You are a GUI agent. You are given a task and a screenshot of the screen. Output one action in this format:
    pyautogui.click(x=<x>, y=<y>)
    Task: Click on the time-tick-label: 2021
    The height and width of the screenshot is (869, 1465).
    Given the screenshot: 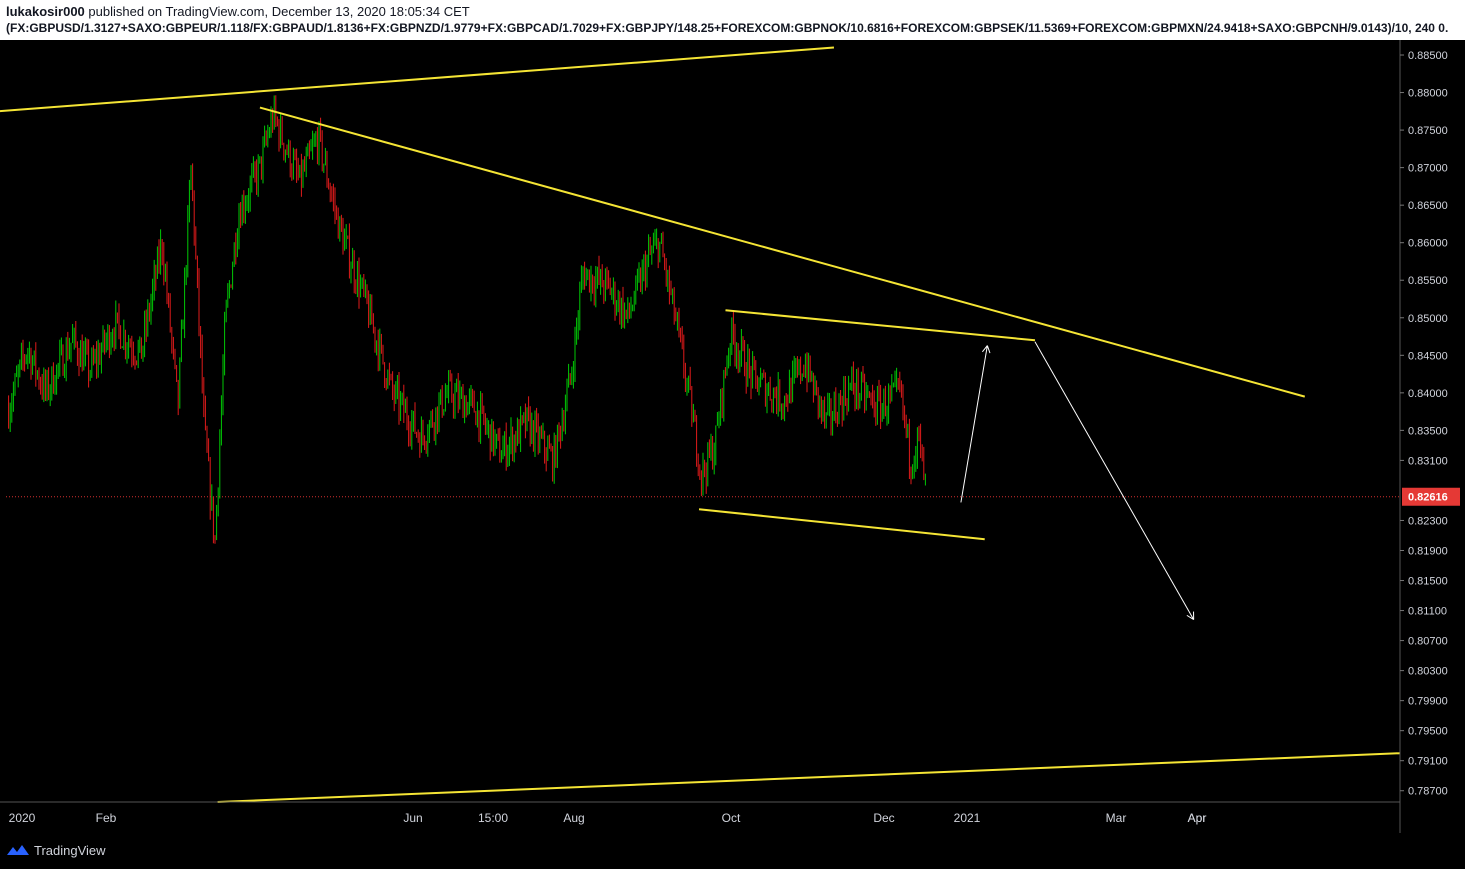 What is the action you would take?
    pyautogui.click(x=967, y=818)
    